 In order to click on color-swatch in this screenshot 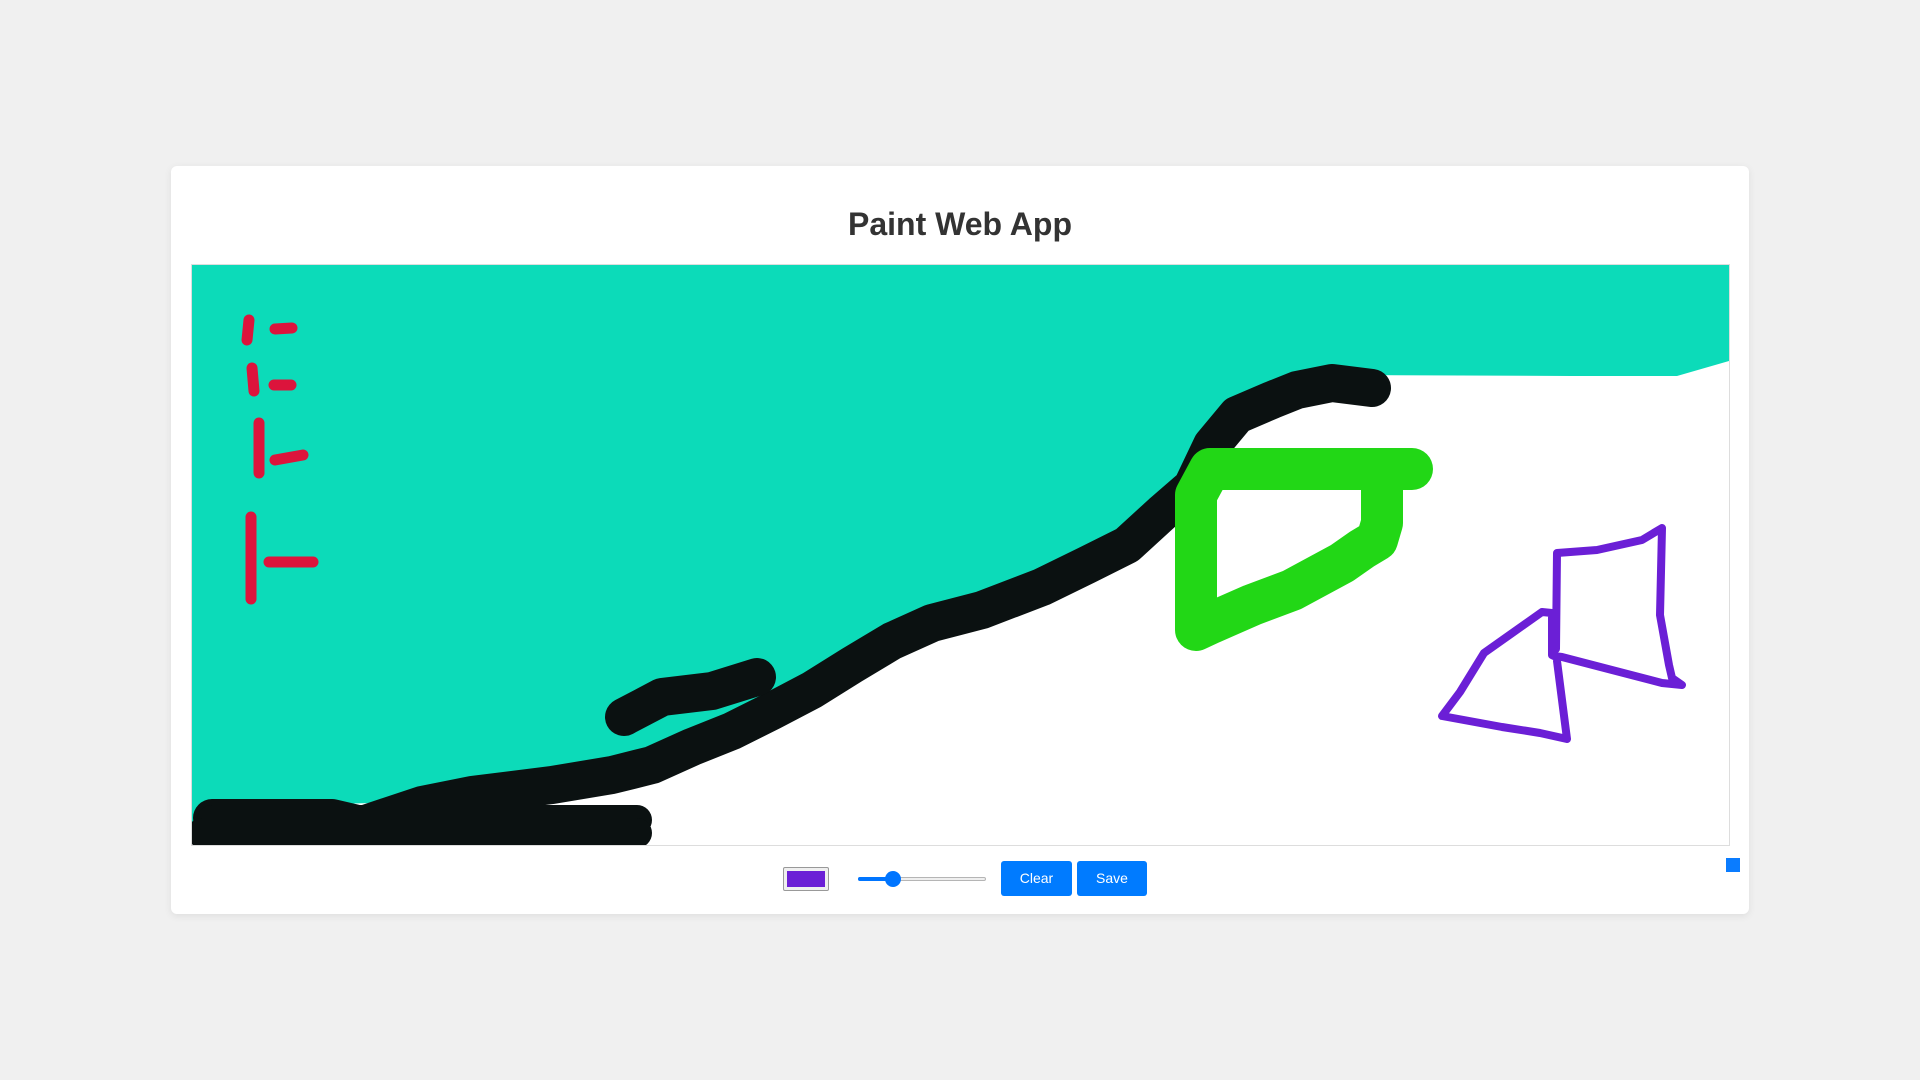, I will do `click(806, 879)`.